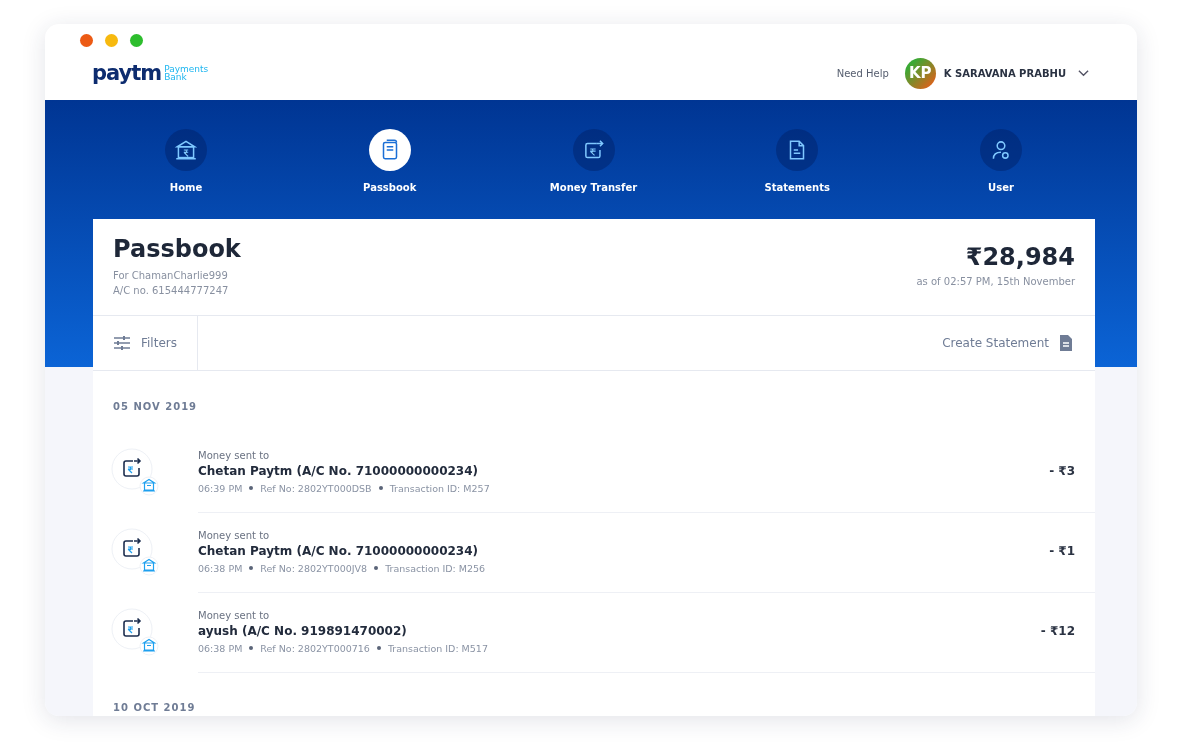 The image size is (1181, 751). I want to click on nav-tab: Home, so click(186, 174).